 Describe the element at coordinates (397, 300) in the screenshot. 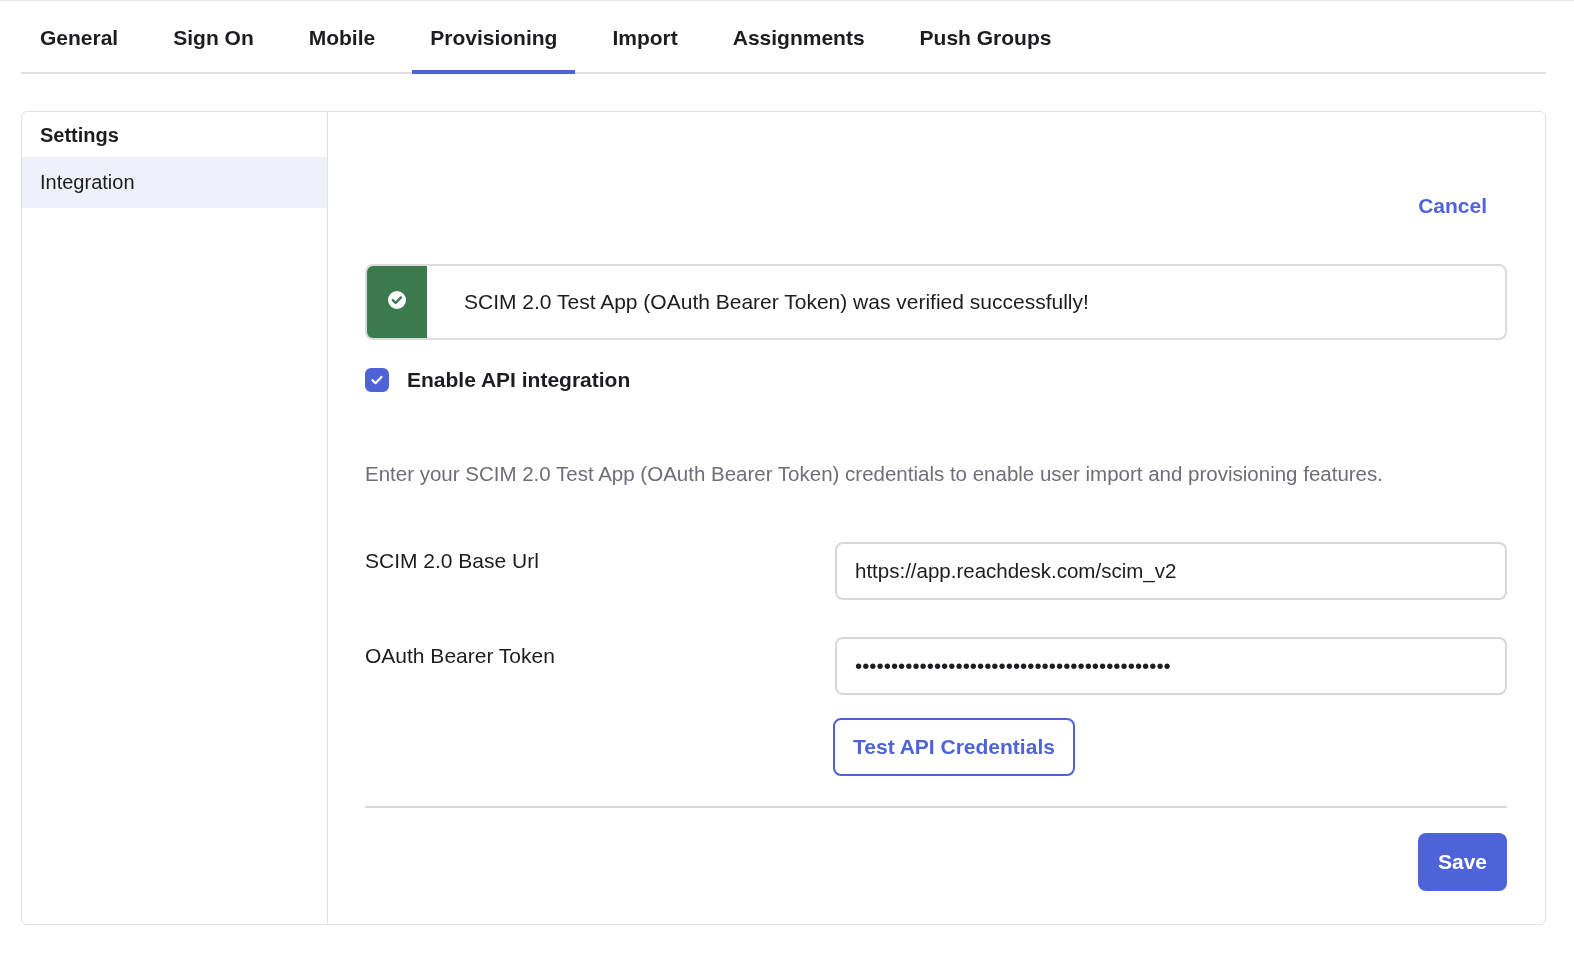

I see `check-circle-icon` at that location.